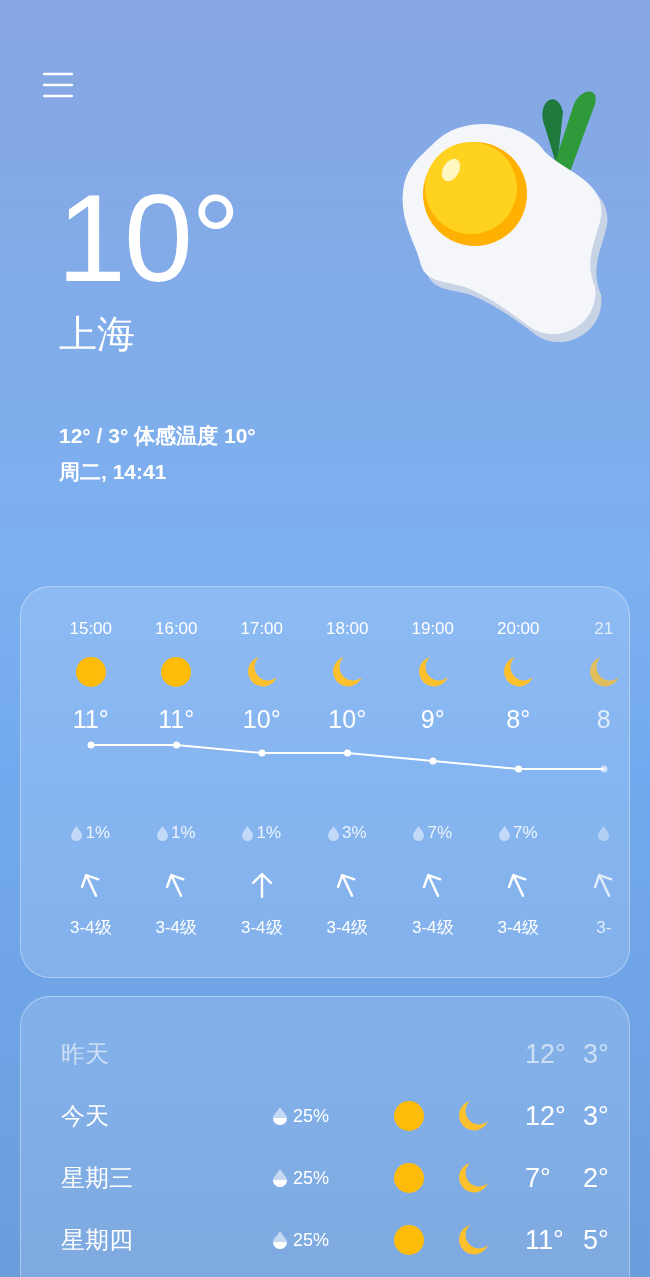  I want to click on day-name: 昨天, so click(85, 1054).